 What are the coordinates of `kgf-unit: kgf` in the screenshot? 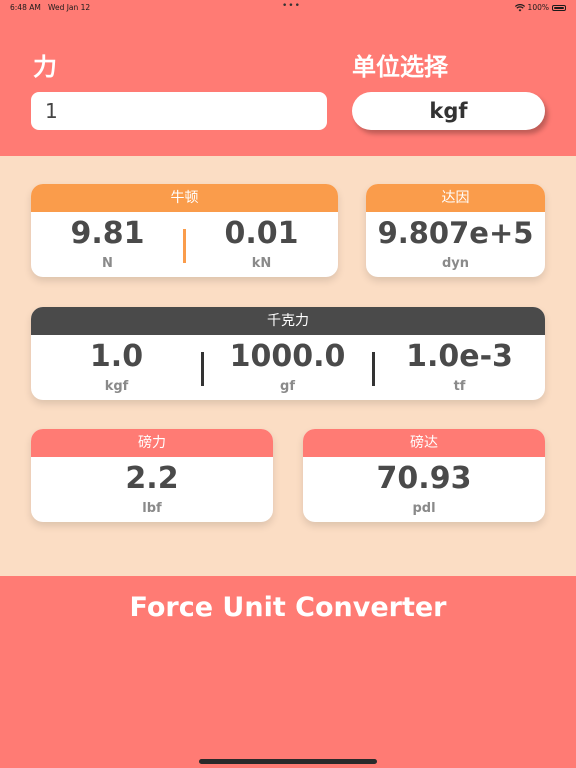 It's located at (116, 386).